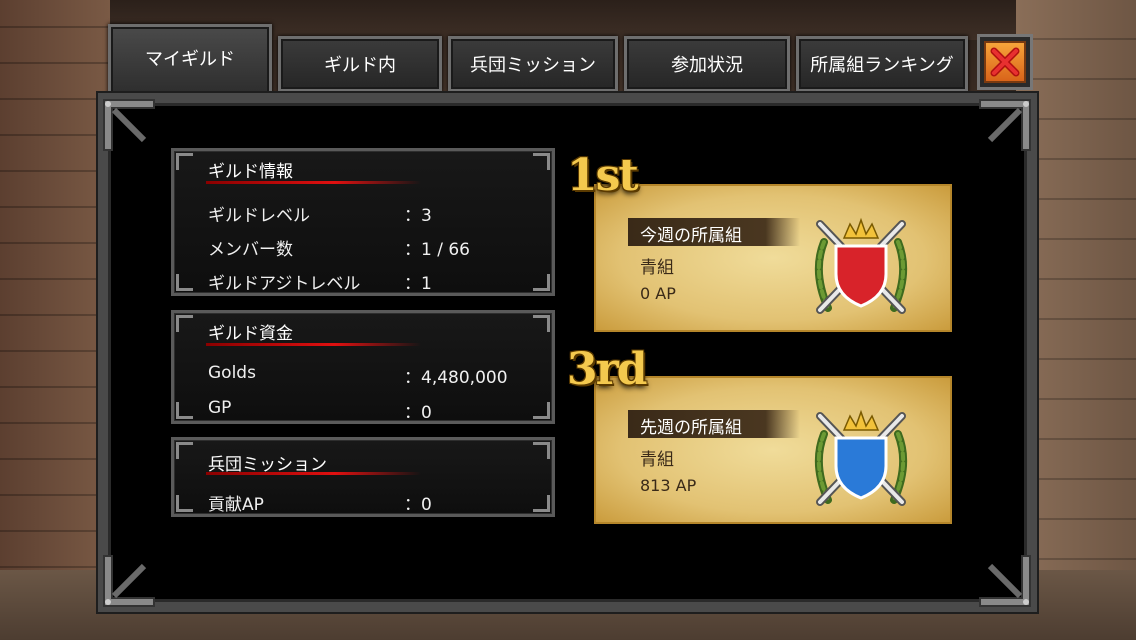  Describe the element at coordinates (250, 172) in the screenshot. I see `section-title: ギルド情報` at that location.